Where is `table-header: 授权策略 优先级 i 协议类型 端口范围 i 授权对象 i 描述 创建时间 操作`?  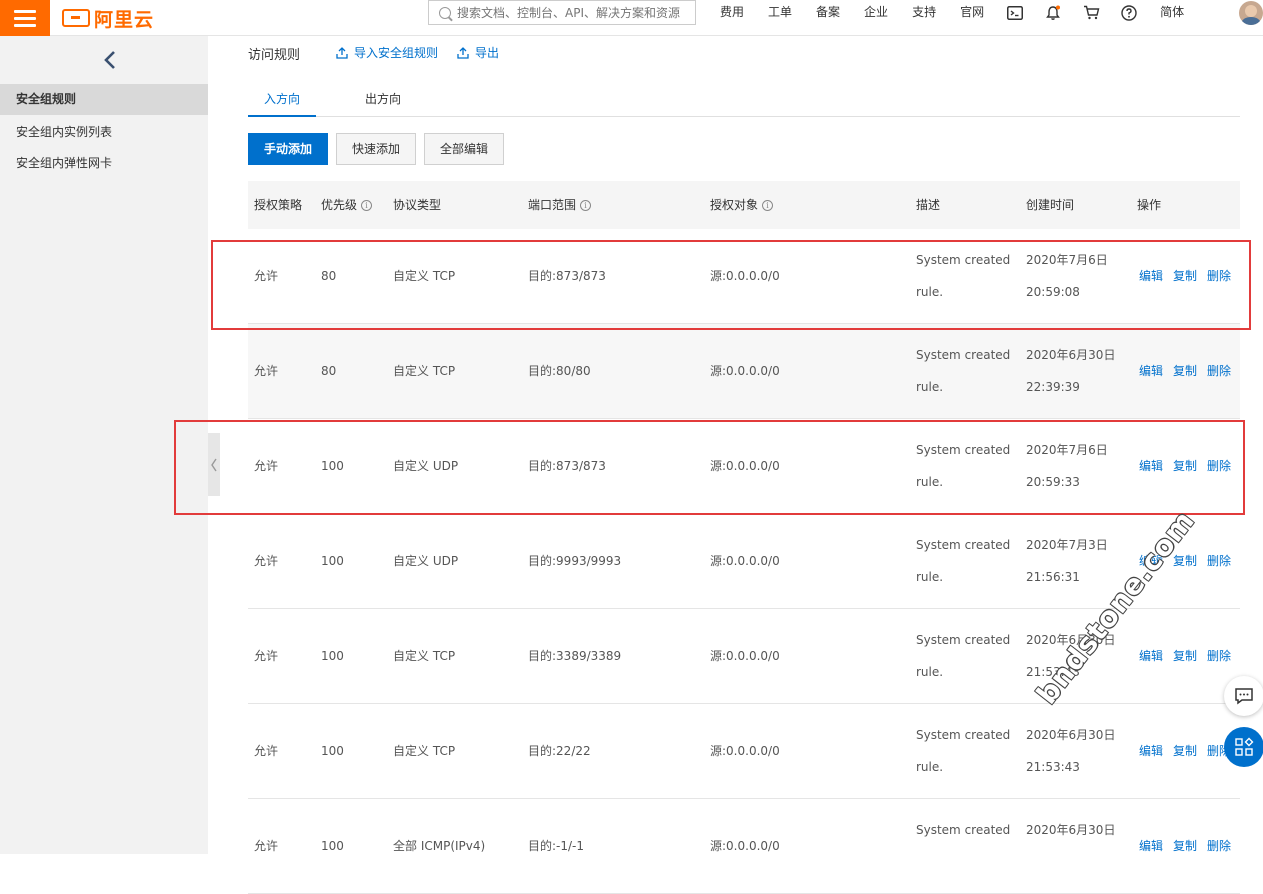 table-header: 授权策略 优先级 i 协议类型 端口范围 i 授权对象 i 描述 创建时间 操作 is located at coordinates (744, 205).